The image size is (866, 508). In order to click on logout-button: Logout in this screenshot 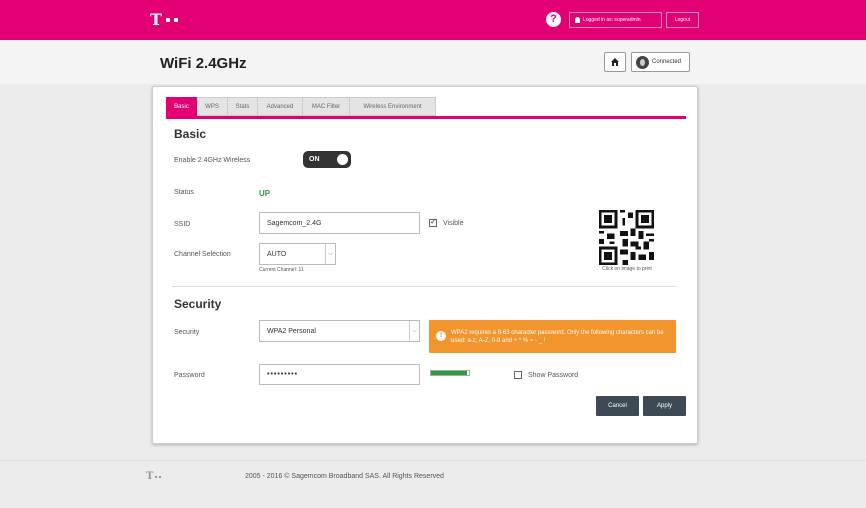, I will do `click(682, 20)`.